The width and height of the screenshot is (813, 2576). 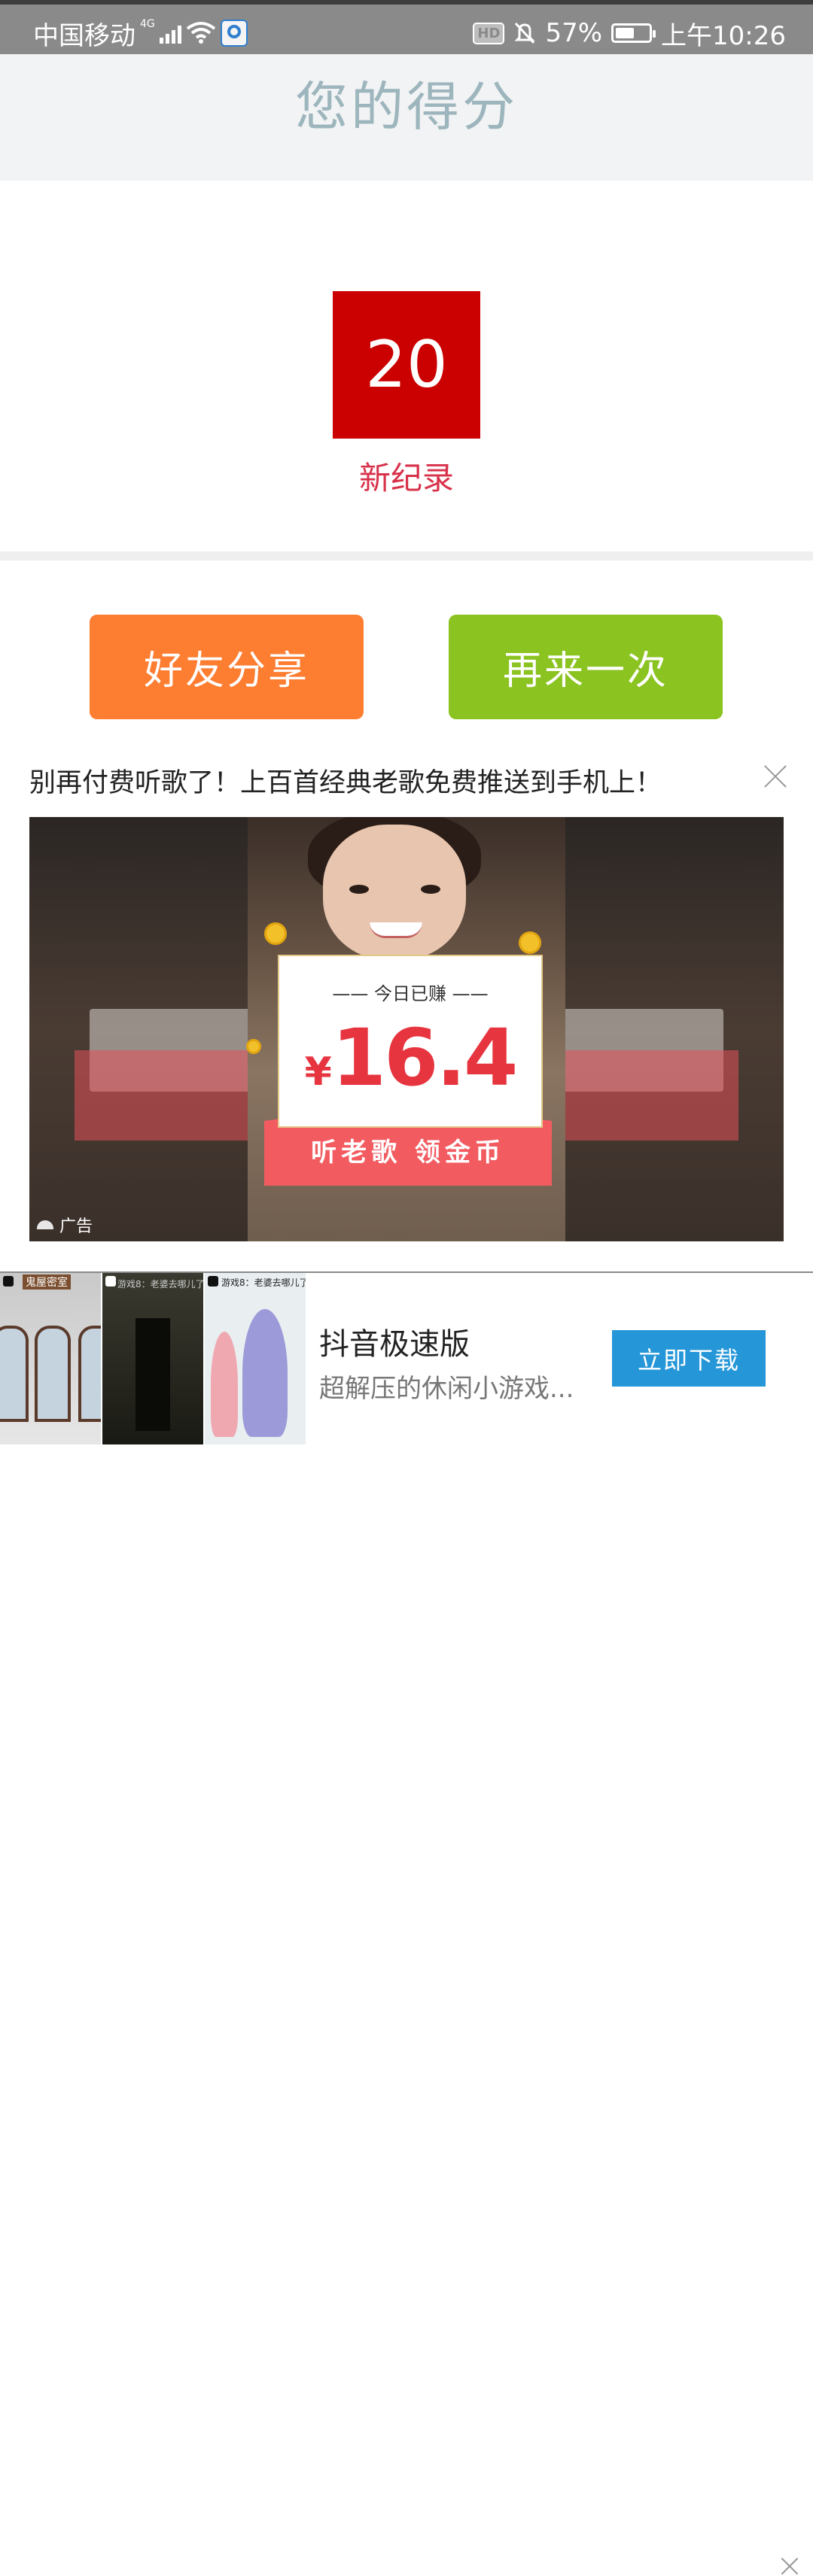 What do you see at coordinates (396, 930) in the screenshot?
I see `model-smile` at bounding box center [396, 930].